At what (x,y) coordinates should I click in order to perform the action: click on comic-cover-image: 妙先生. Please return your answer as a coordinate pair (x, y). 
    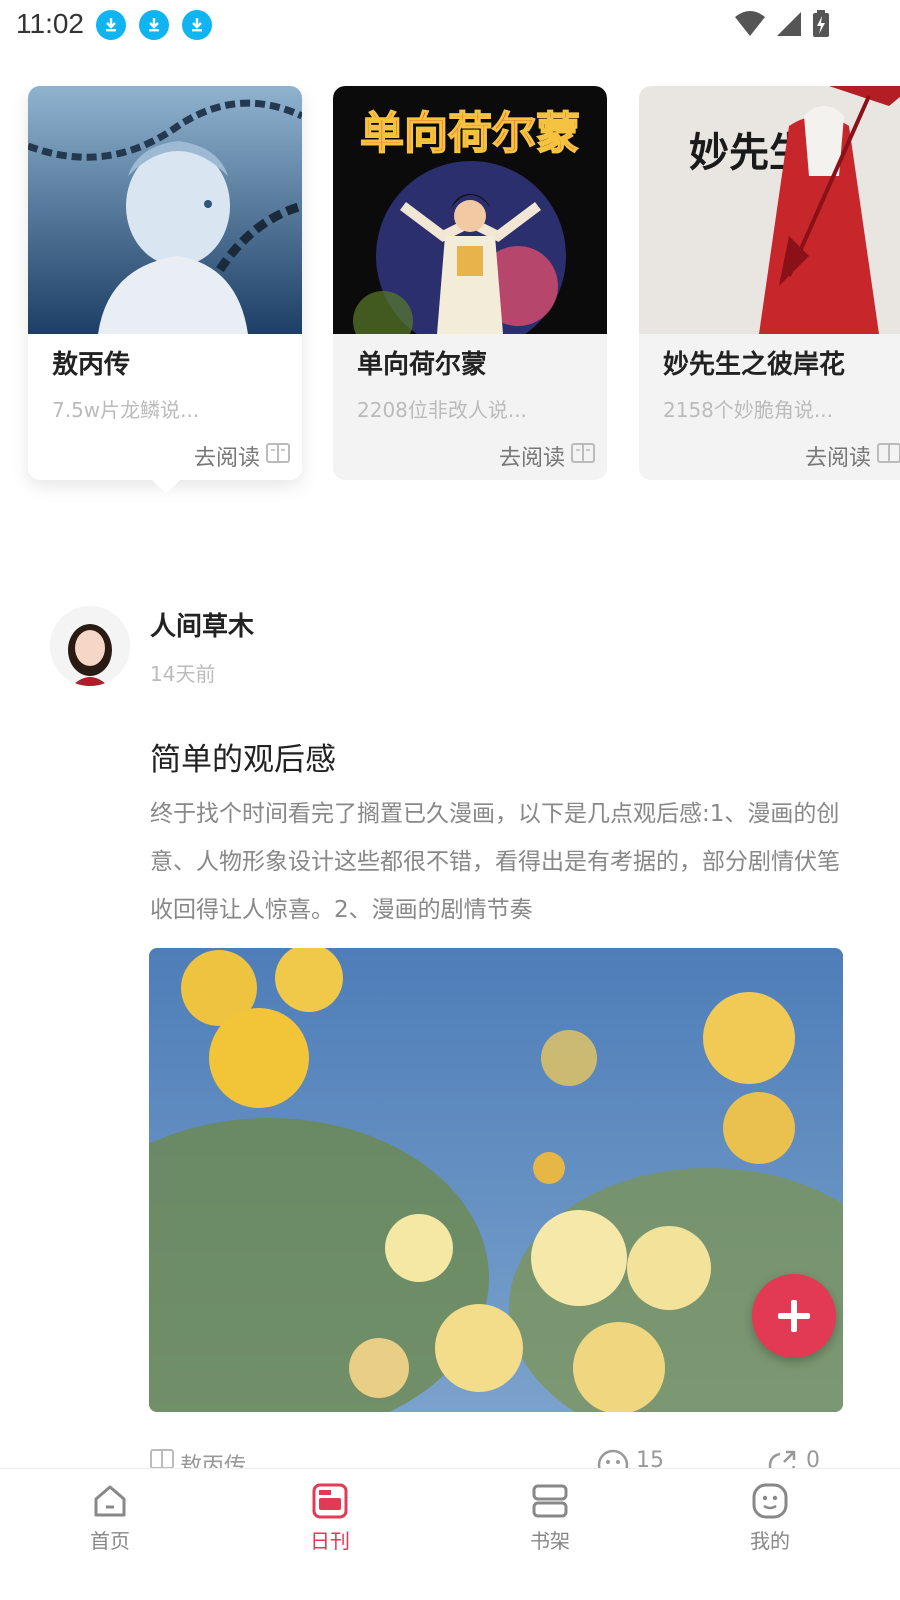
    Looking at the image, I should click on (769, 210).